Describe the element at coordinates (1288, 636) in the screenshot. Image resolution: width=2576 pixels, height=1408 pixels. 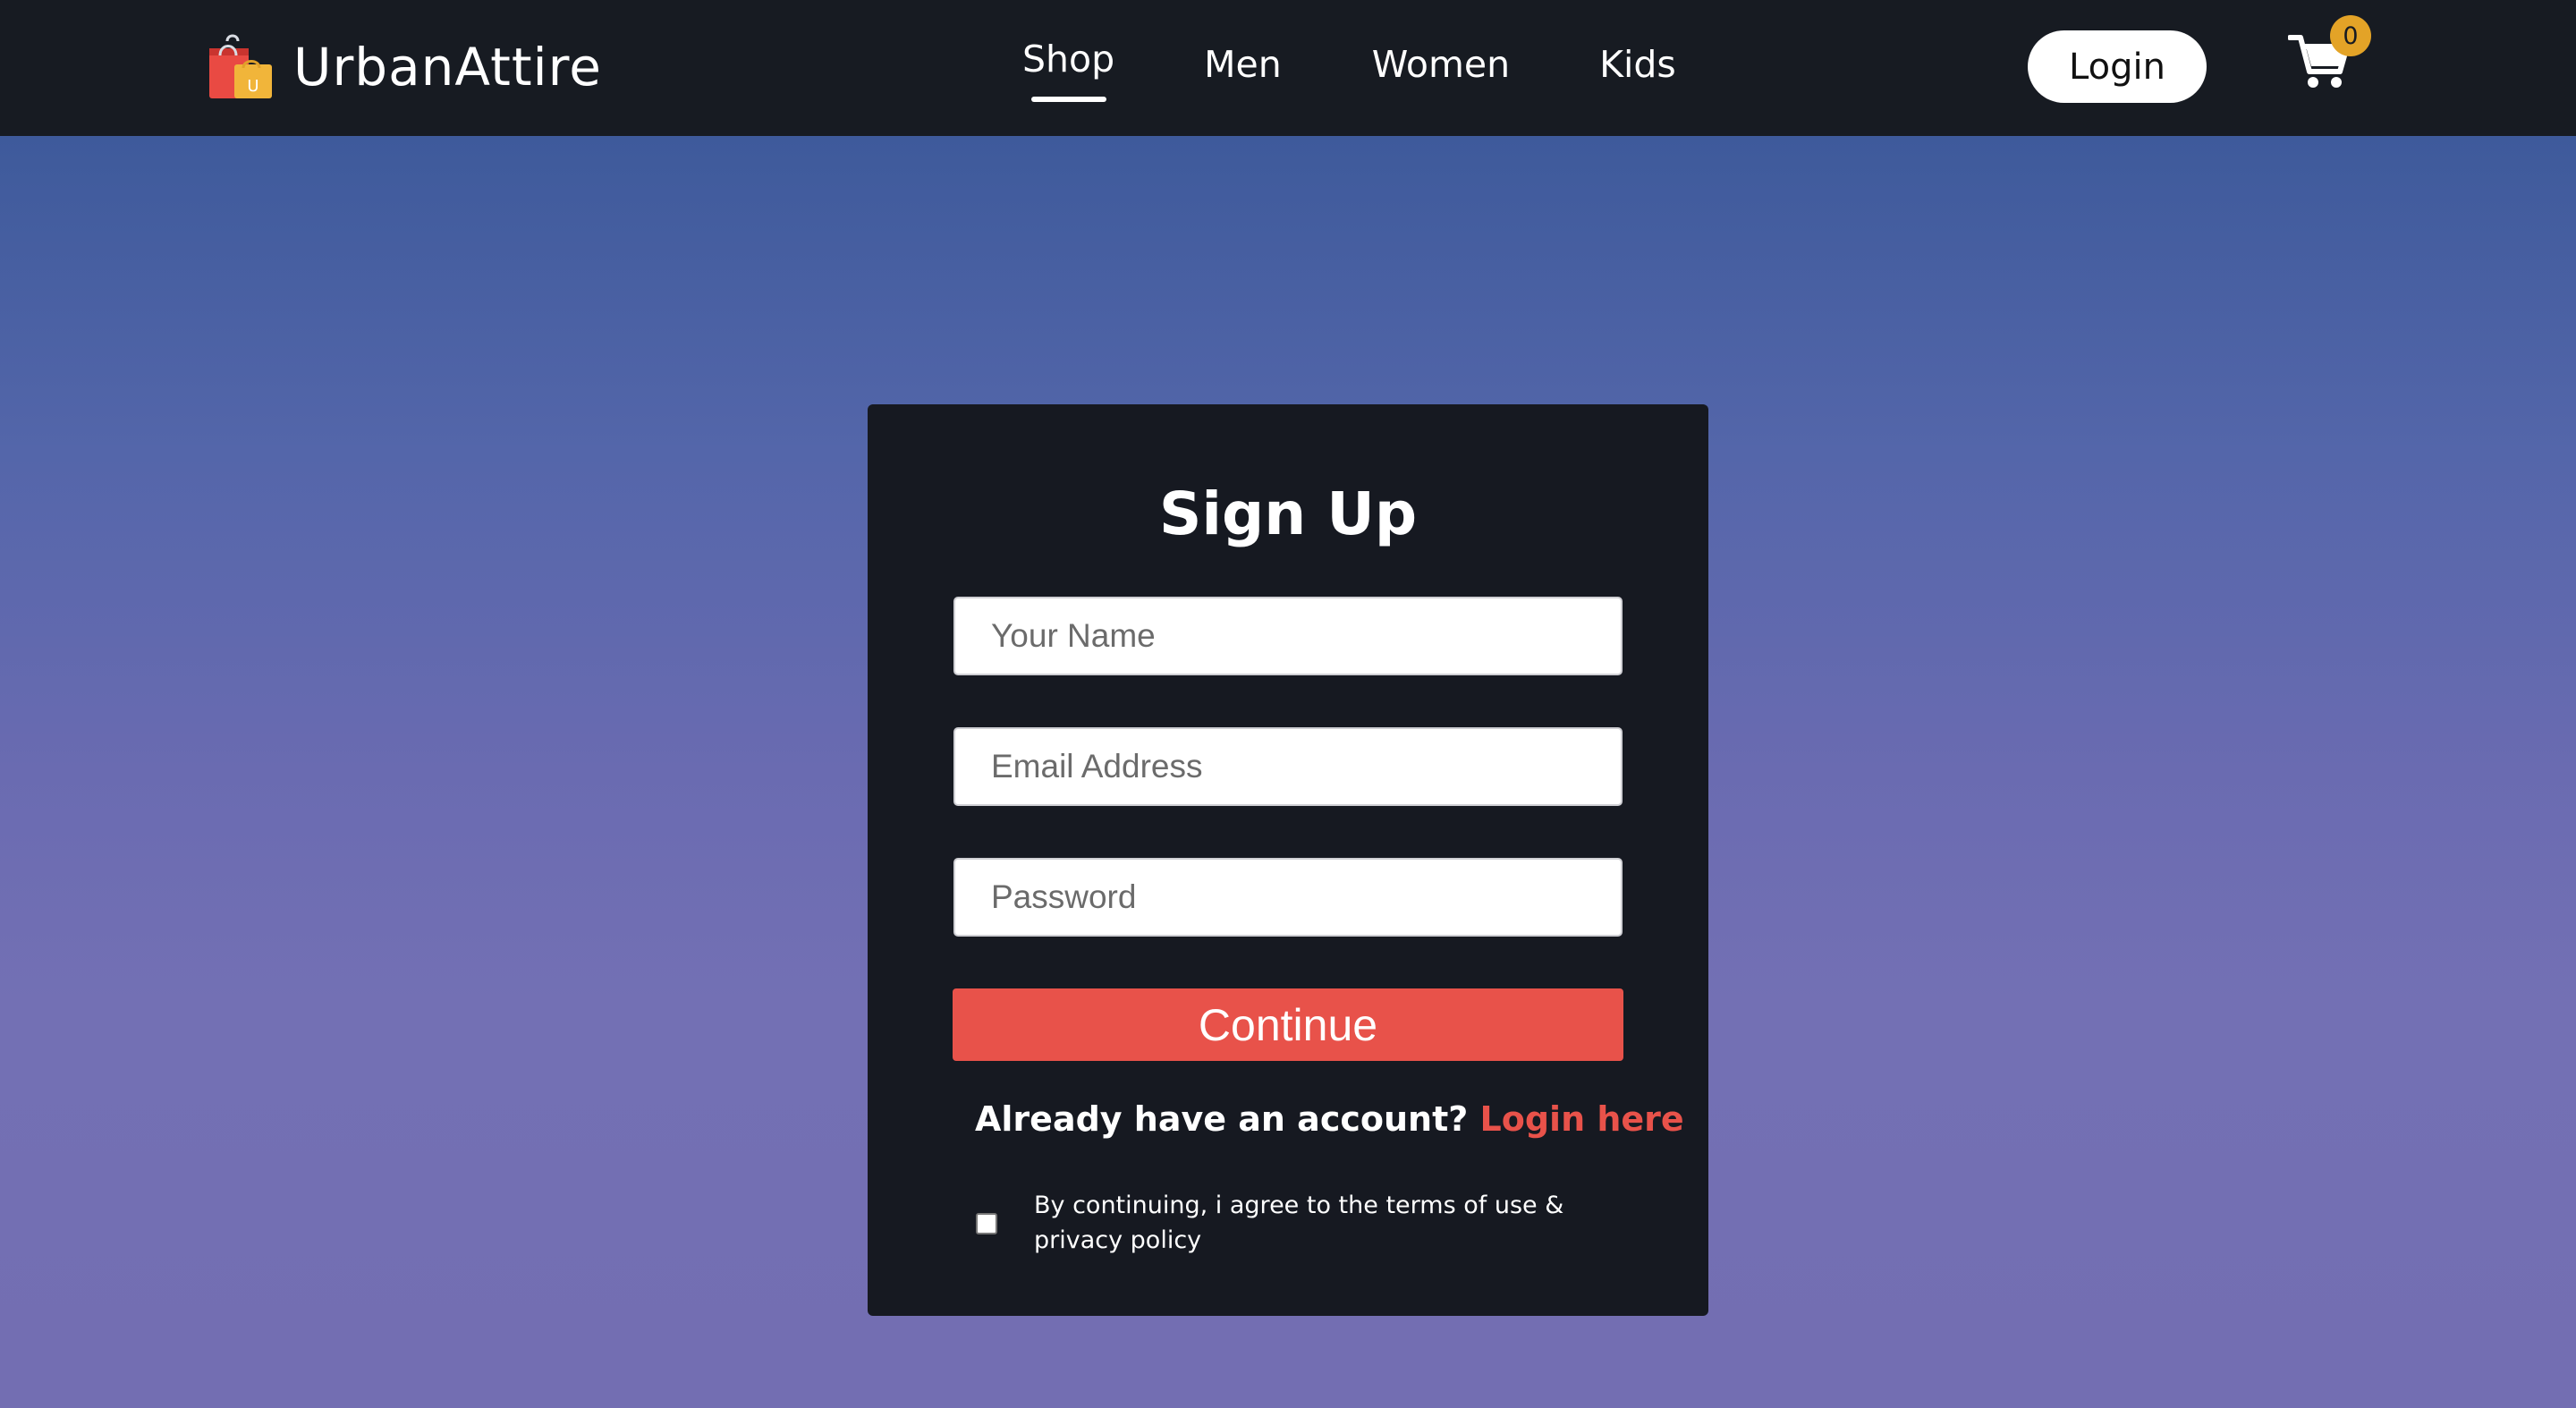
I see `name-input` at that location.